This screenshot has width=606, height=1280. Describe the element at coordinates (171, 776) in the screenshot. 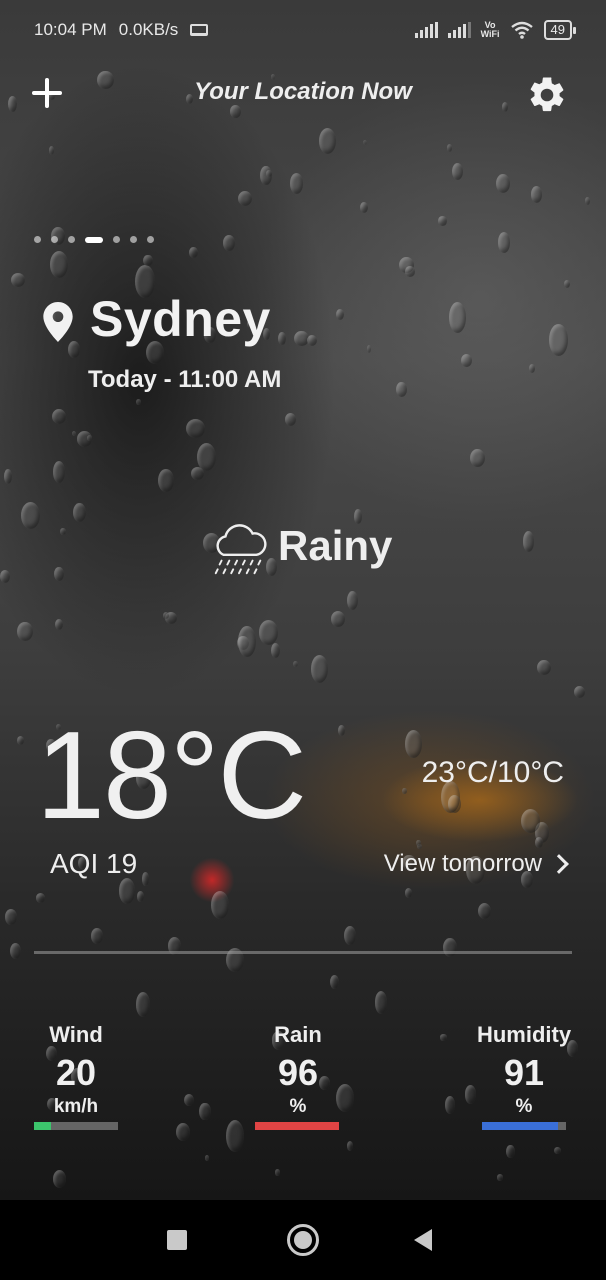

I see `current-temperature: 18°C` at that location.